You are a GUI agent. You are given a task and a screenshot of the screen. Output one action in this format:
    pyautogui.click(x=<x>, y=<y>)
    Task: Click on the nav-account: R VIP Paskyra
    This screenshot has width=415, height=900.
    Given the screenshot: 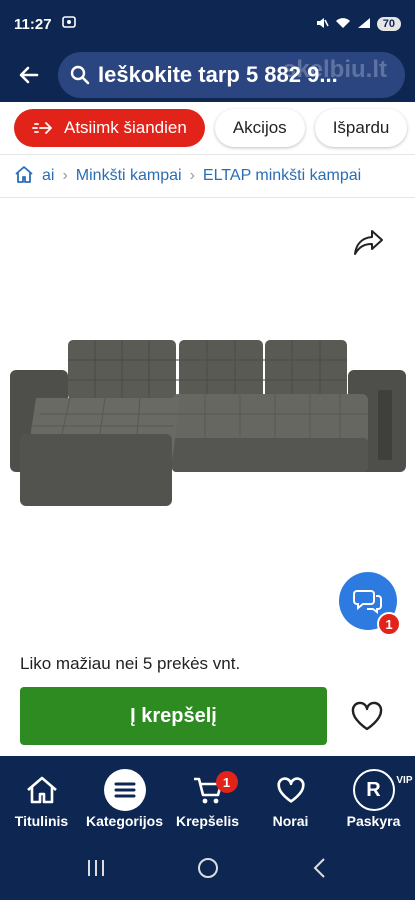 What is the action you would take?
    pyautogui.click(x=373, y=798)
    